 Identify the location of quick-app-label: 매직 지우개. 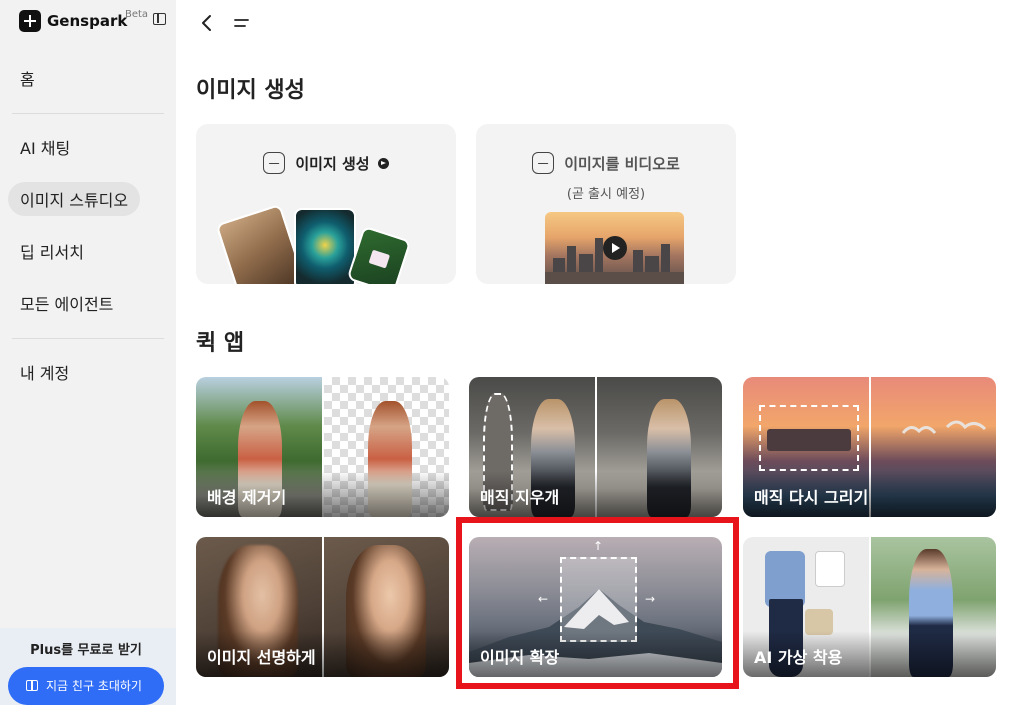
(520, 497).